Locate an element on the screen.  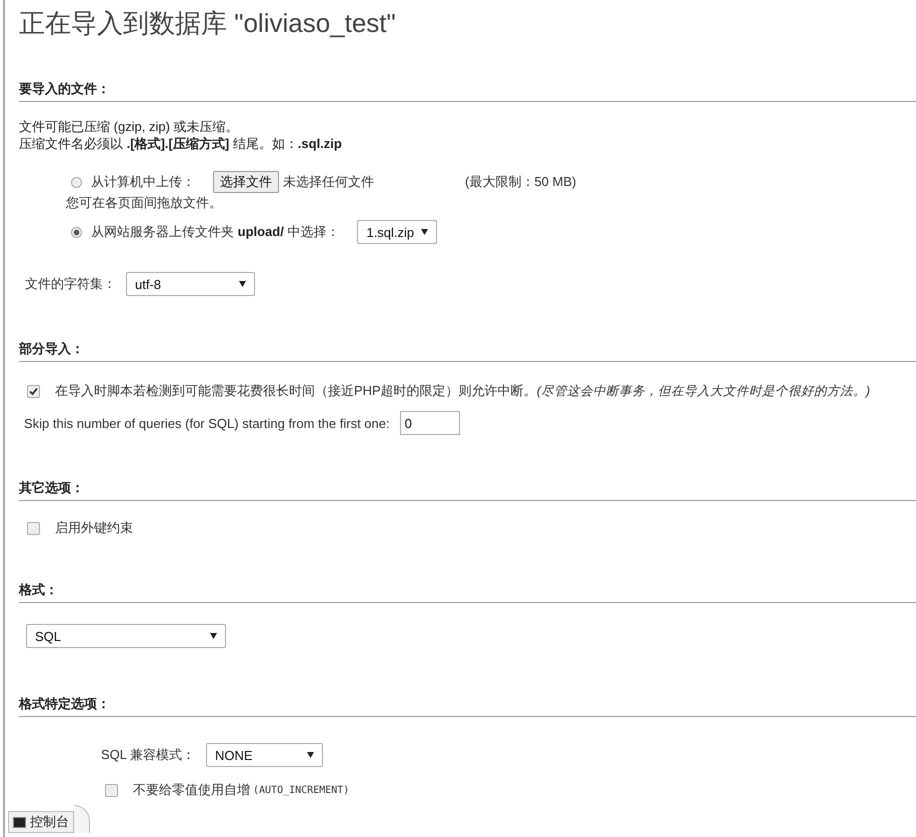
dropdown: NONE is located at coordinates (264, 755).